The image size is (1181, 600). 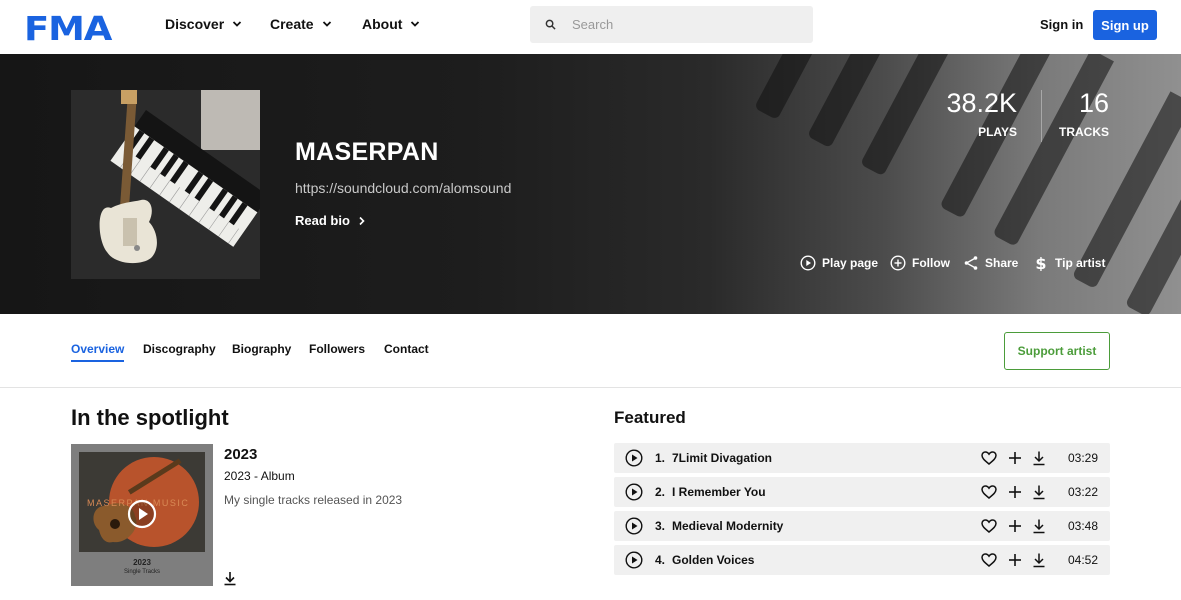 I want to click on track-duration: 03:29, so click(x=1083, y=458).